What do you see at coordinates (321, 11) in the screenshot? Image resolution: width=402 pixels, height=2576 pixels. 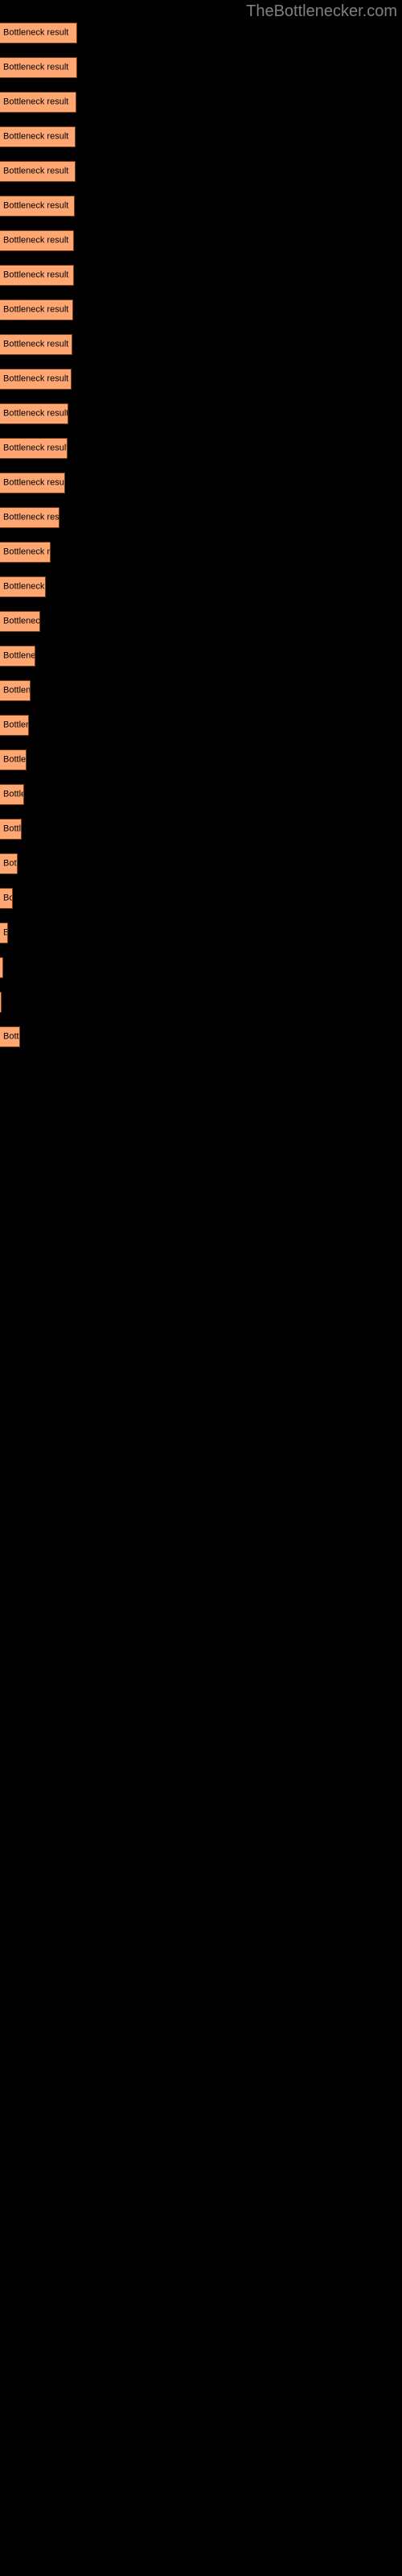 I see `site-watermark: TheBottlenecker.com` at bounding box center [321, 11].